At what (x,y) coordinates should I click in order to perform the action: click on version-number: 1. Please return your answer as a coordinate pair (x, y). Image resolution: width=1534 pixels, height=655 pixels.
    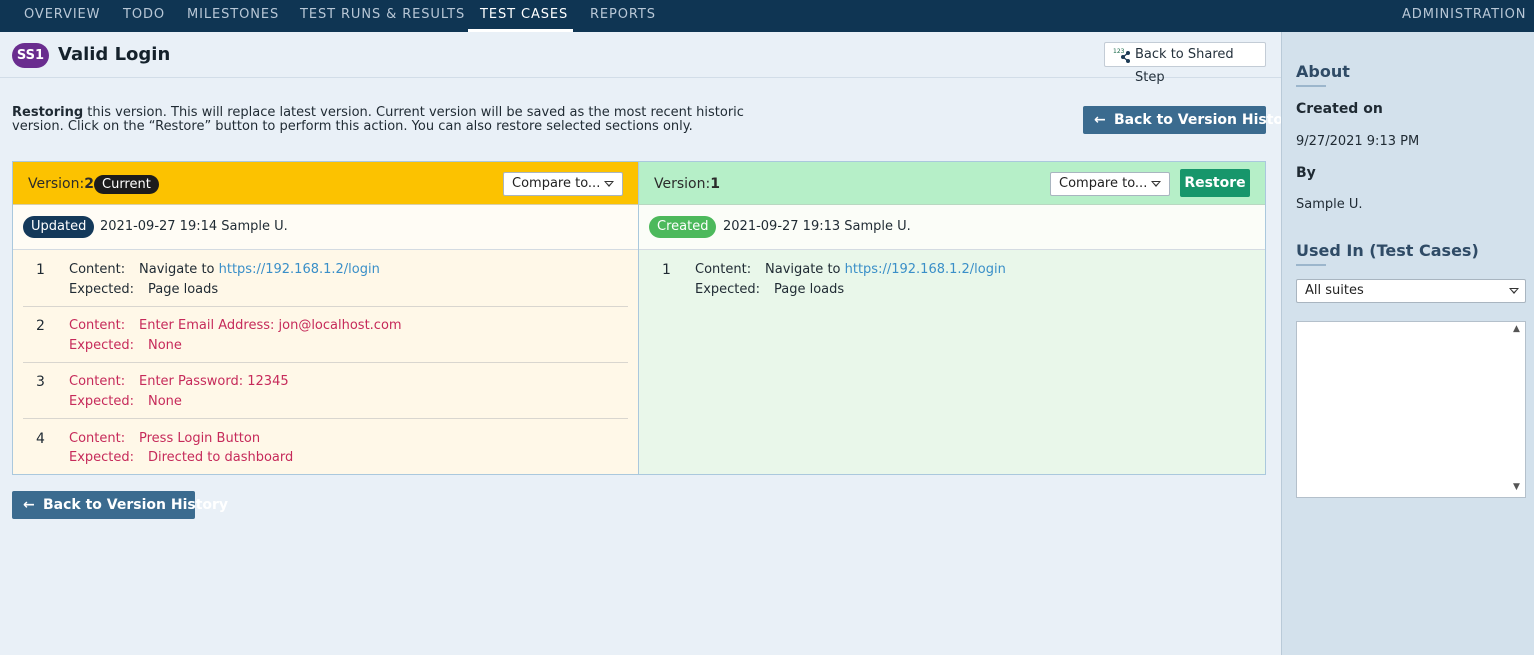
    Looking at the image, I should click on (715, 184).